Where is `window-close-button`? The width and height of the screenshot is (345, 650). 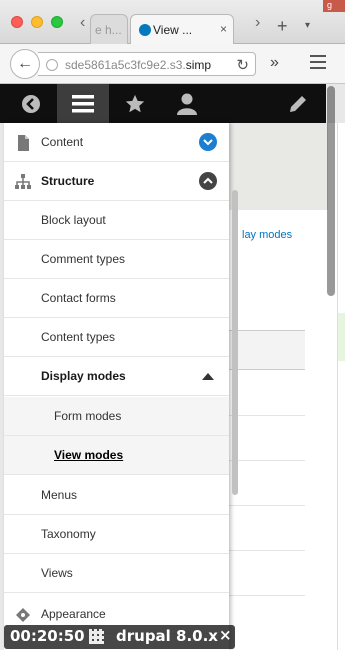 window-close-button is located at coordinates (17, 22).